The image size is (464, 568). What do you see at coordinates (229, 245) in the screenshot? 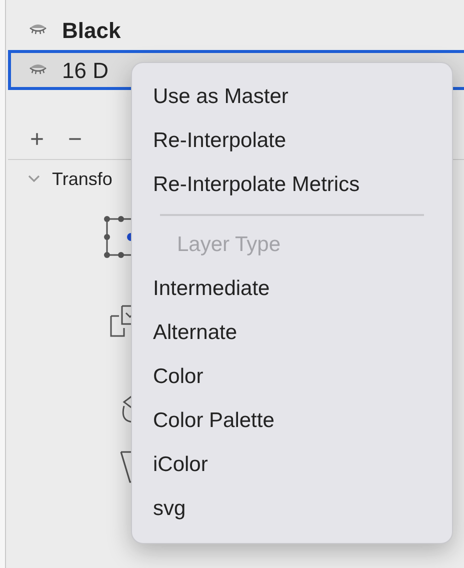
I see `menu-section-header: Layer Type` at bounding box center [229, 245].